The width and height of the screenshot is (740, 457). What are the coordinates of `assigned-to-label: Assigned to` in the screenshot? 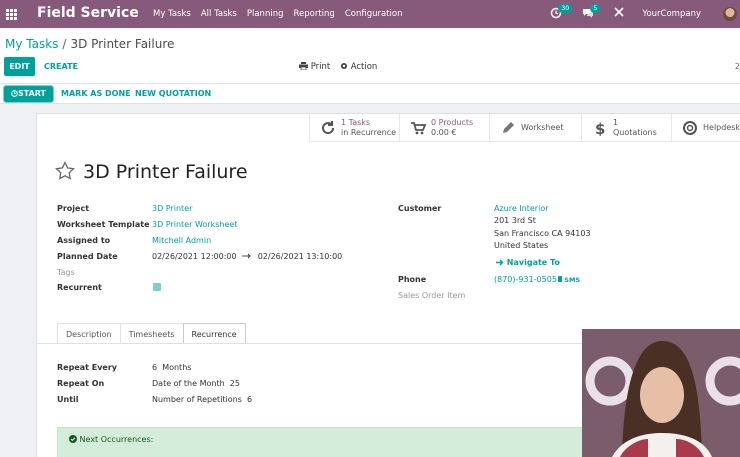 It's located at (84, 240).